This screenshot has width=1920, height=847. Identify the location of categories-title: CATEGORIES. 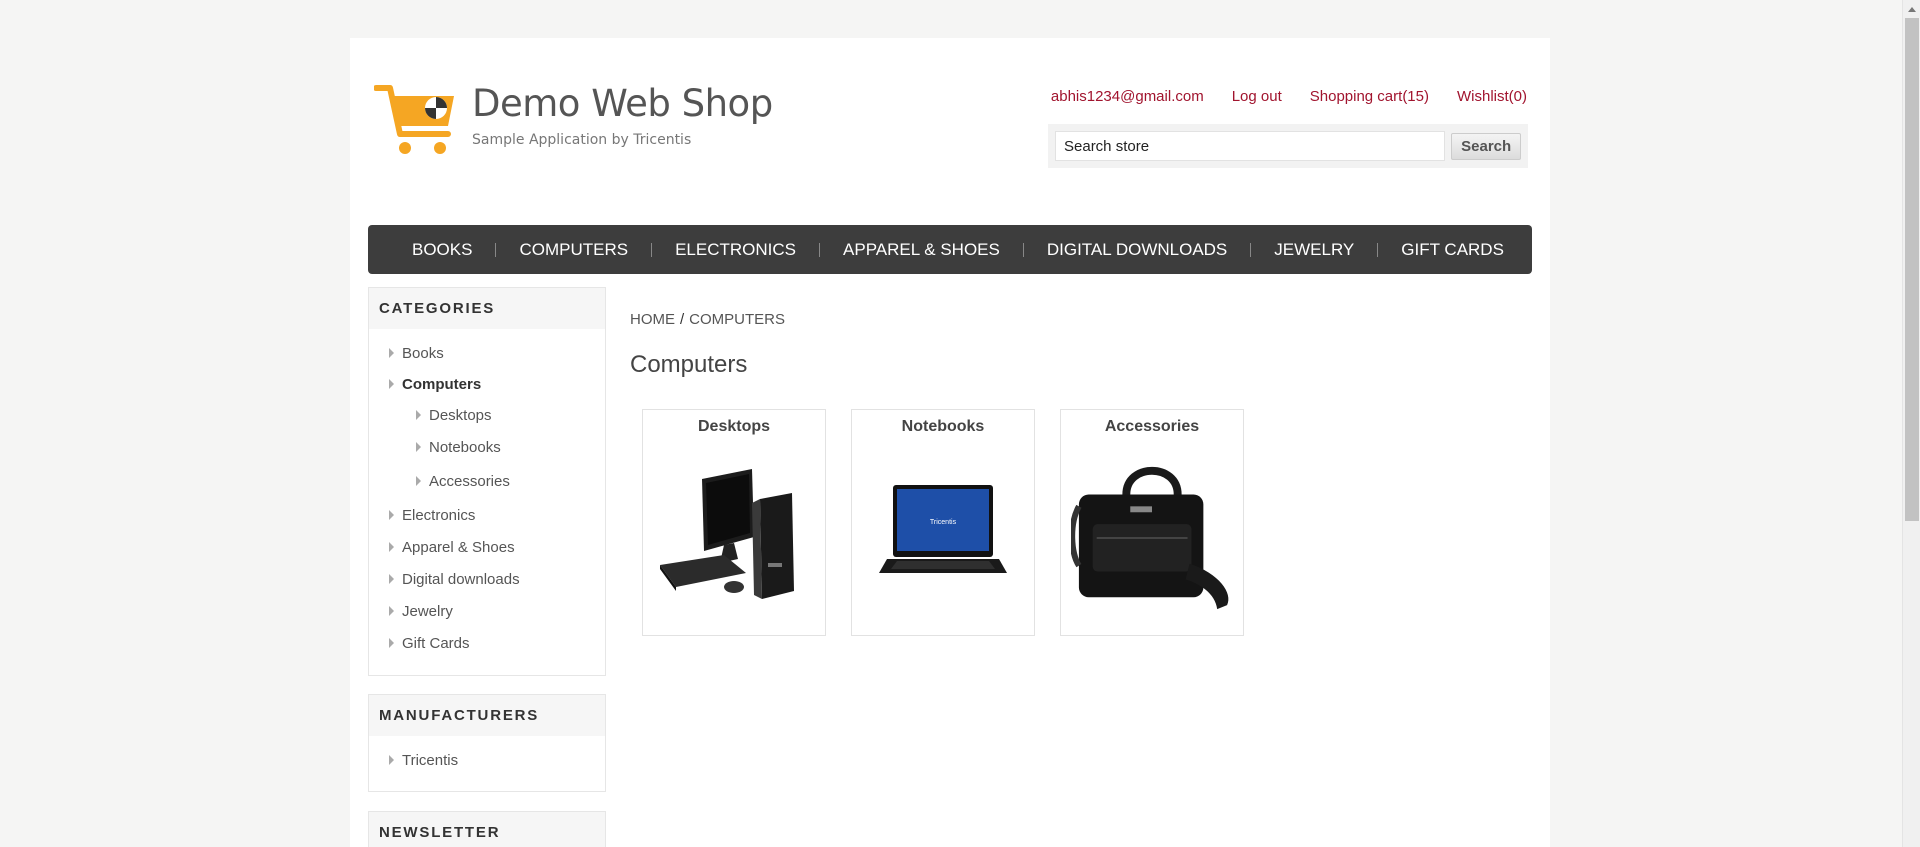
(487, 308).